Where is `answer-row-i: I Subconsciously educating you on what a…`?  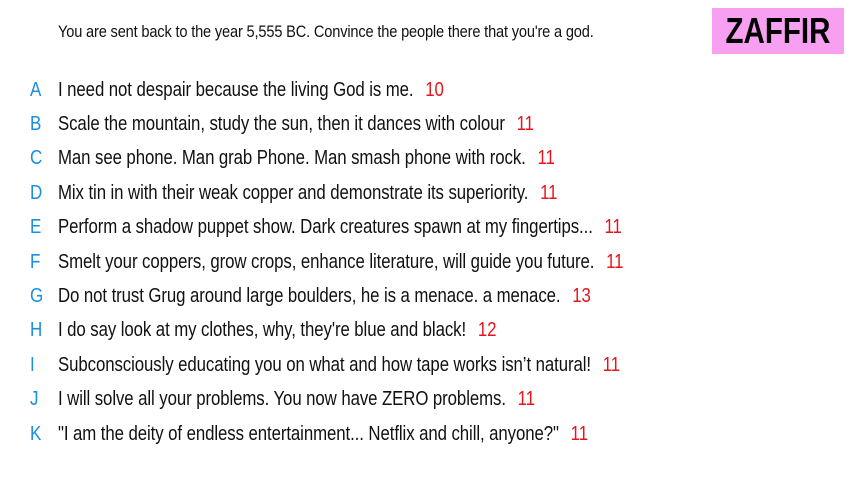
answer-row-i: I Subconsciously educating you on what a… is located at coordinates (426, 365).